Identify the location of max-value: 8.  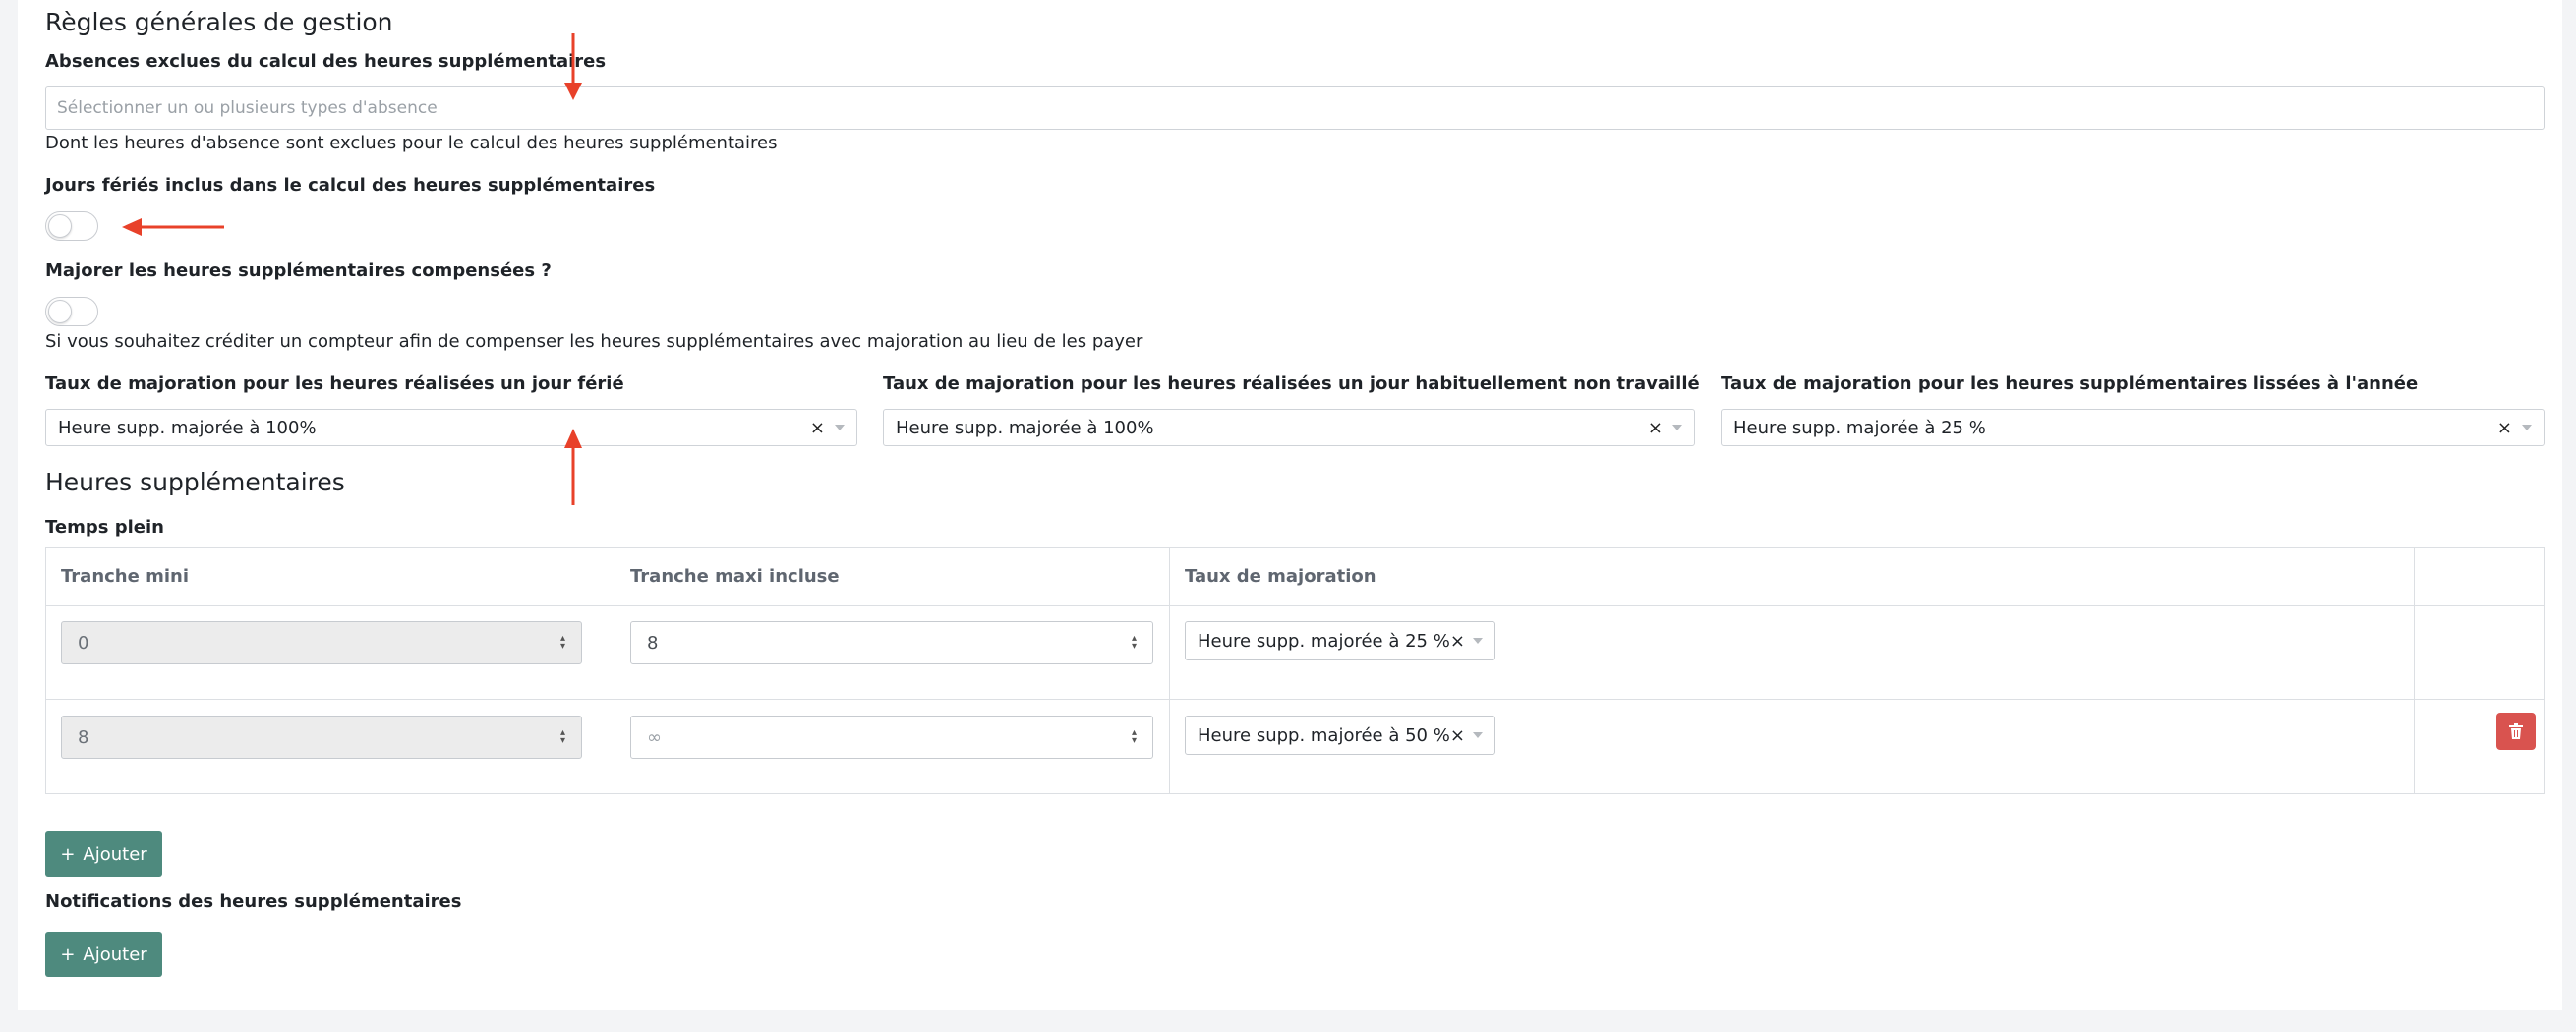
(653, 643).